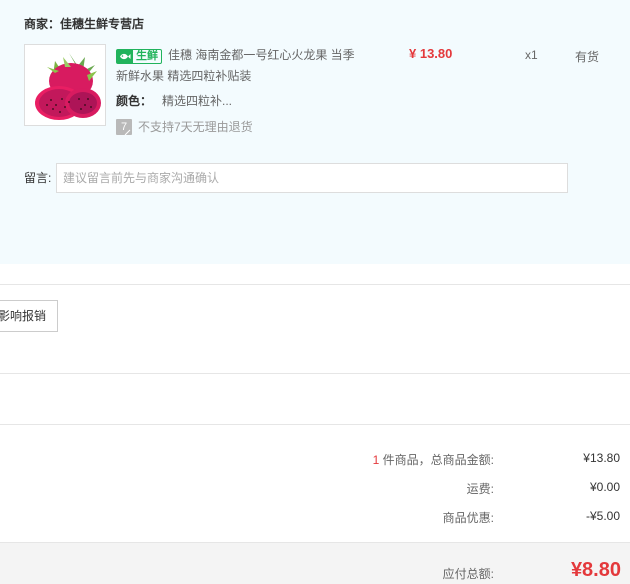  I want to click on merchant-row: 商家：佳穗生鲜专营店, so click(84, 23).